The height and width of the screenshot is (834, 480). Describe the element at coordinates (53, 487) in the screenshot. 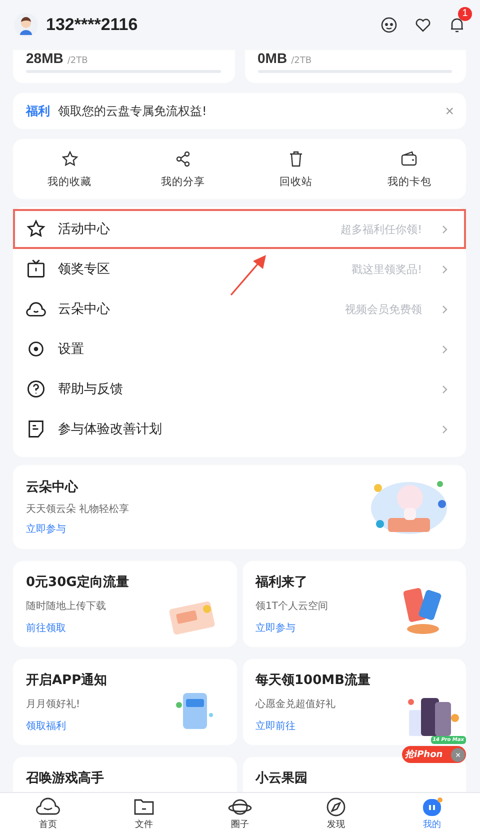

I see `card-title: 云朵中心` at that location.